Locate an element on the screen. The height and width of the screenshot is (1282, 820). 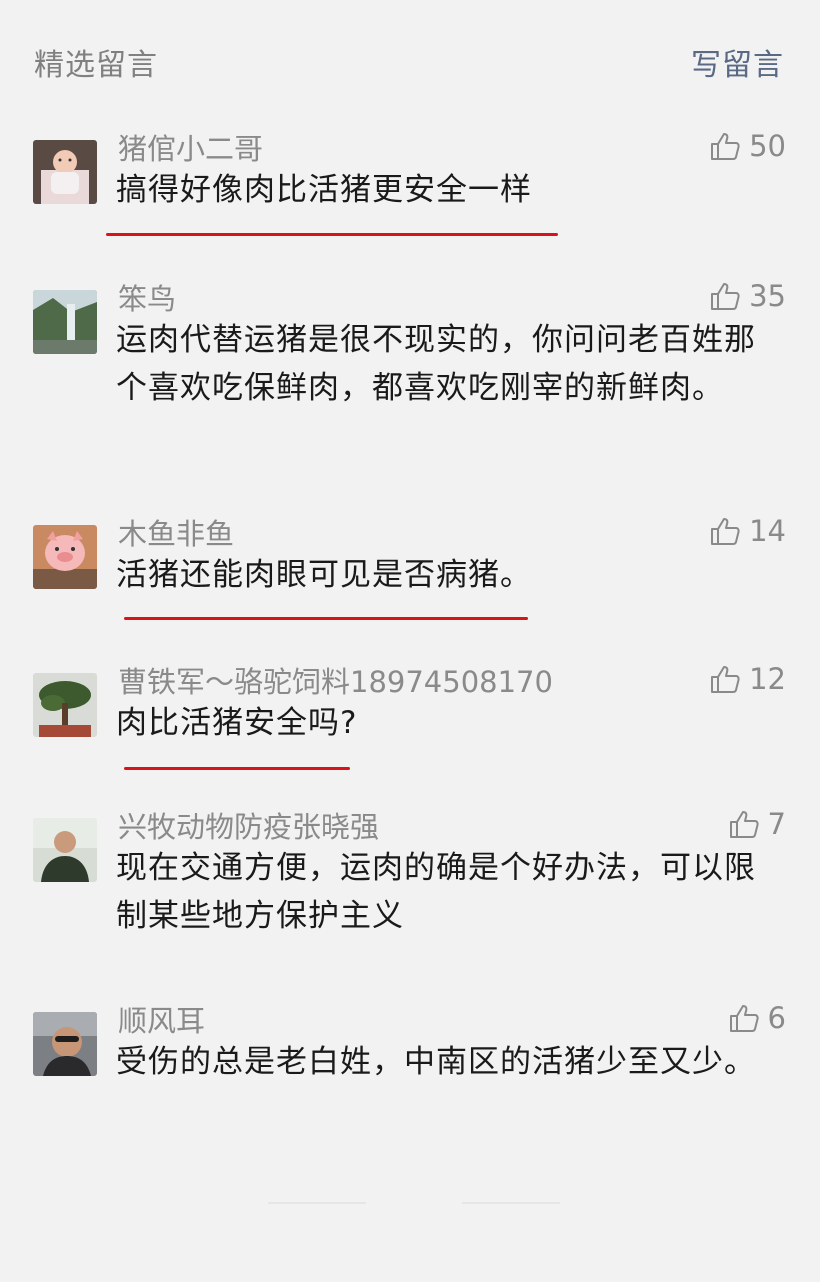
comment-nickname: 曹铁军～骆驼饲料18974508170 is located at coordinates (335, 682).